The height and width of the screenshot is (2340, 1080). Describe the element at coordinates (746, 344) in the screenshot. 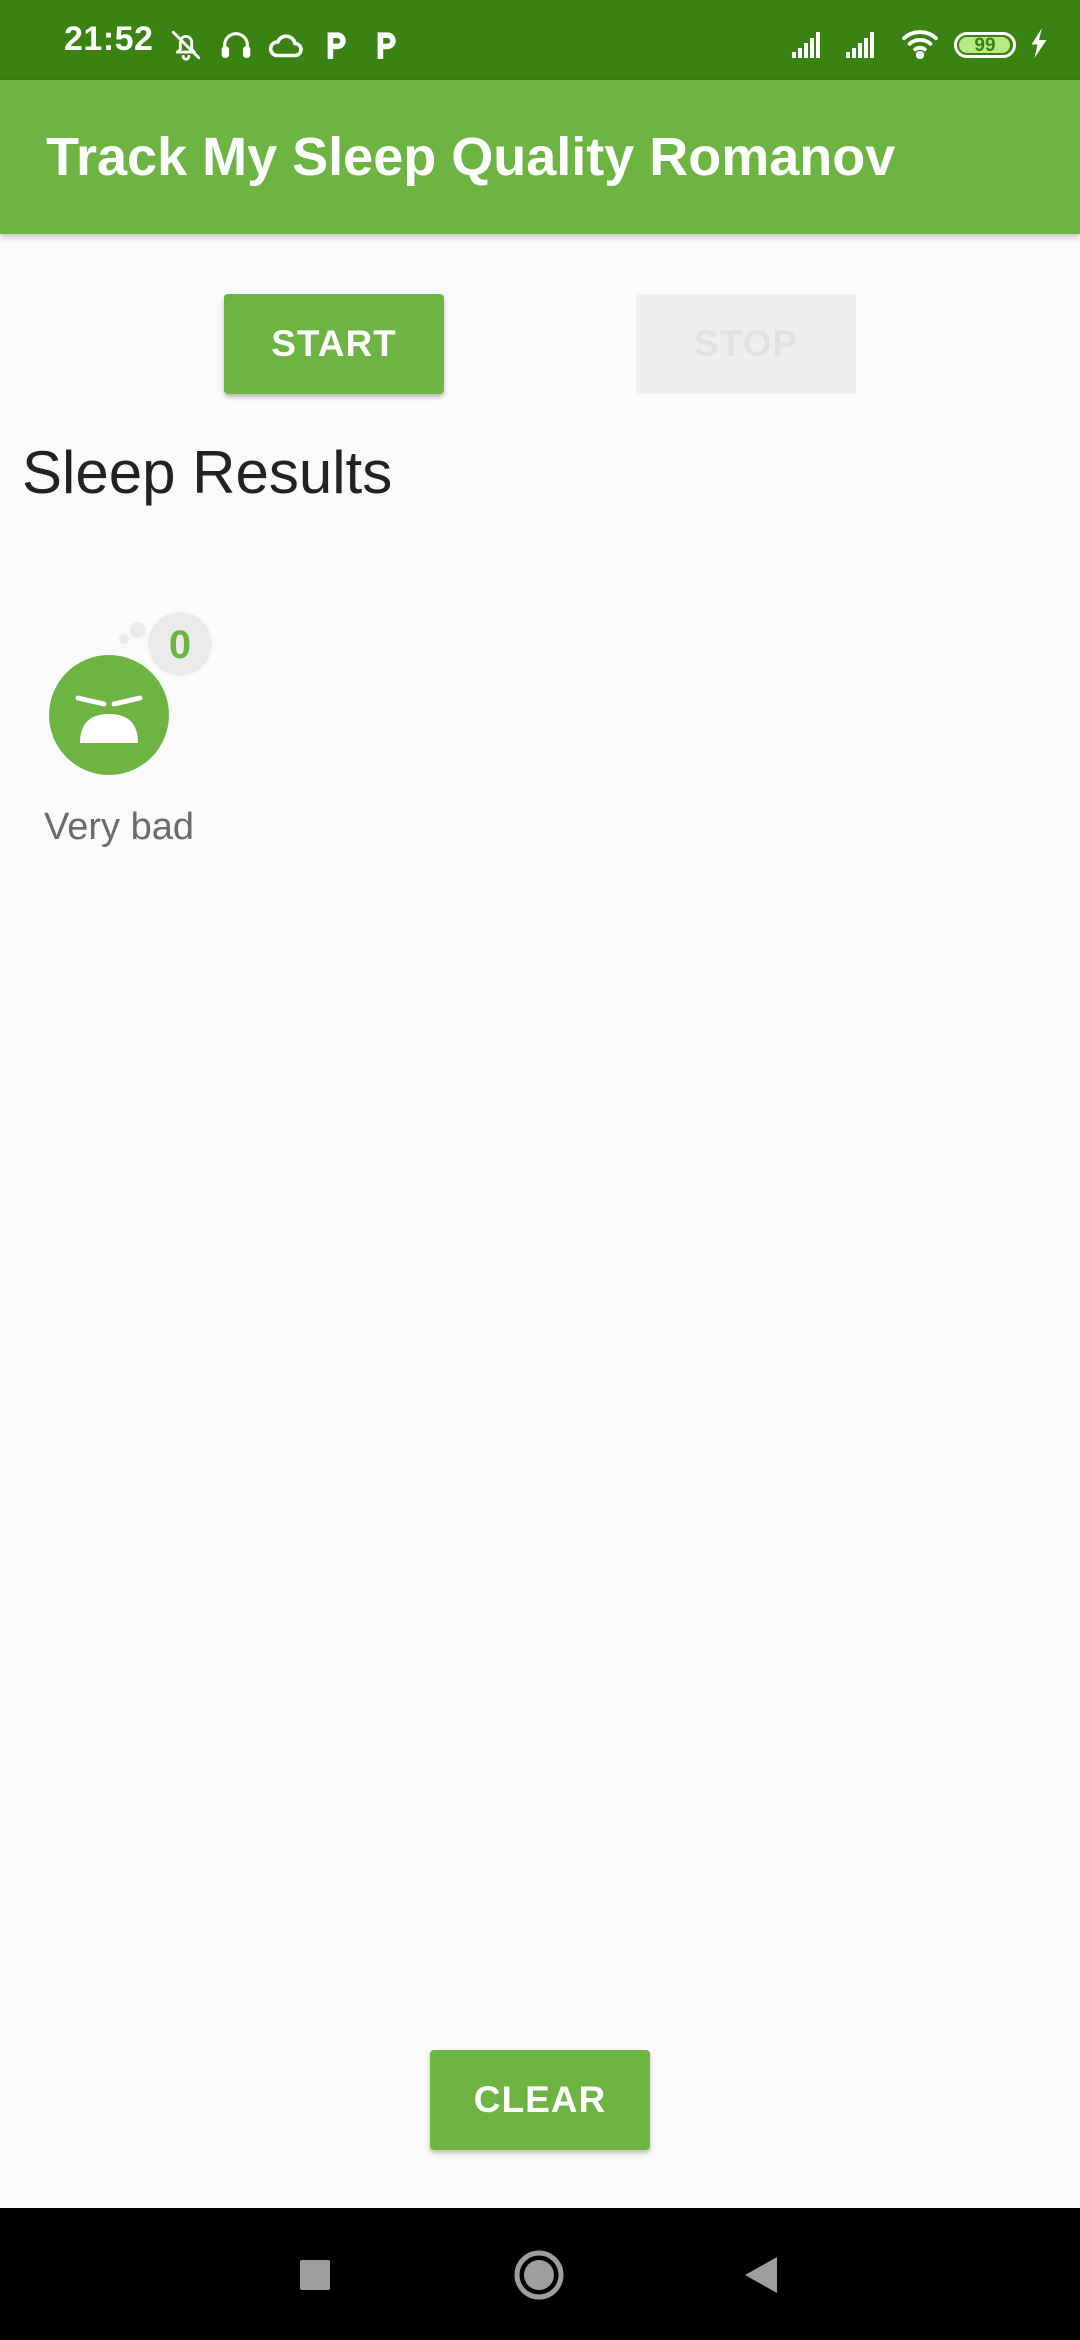

I see `stop-button: STOP` at that location.